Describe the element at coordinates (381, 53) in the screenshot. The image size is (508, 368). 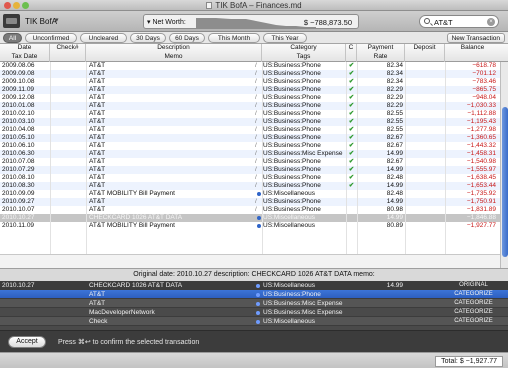
I see `column-payment: Payment Rate` at that location.